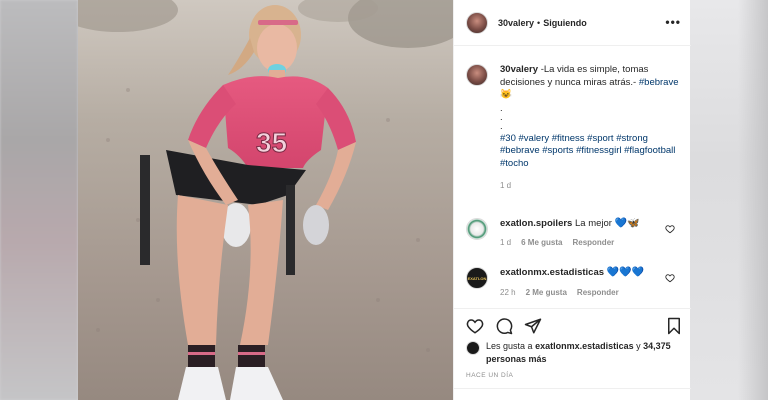  I want to click on comment-likes: 6 Me gusta, so click(541, 242).